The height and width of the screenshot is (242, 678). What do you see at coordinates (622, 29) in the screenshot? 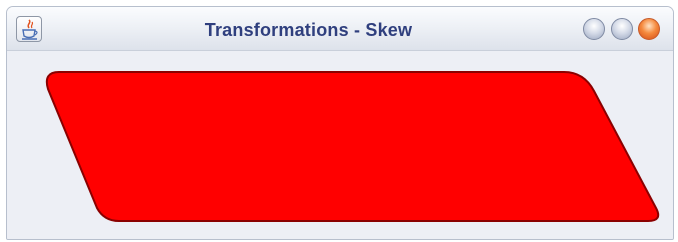
I see `maximize-icon` at bounding box center [622, 29].